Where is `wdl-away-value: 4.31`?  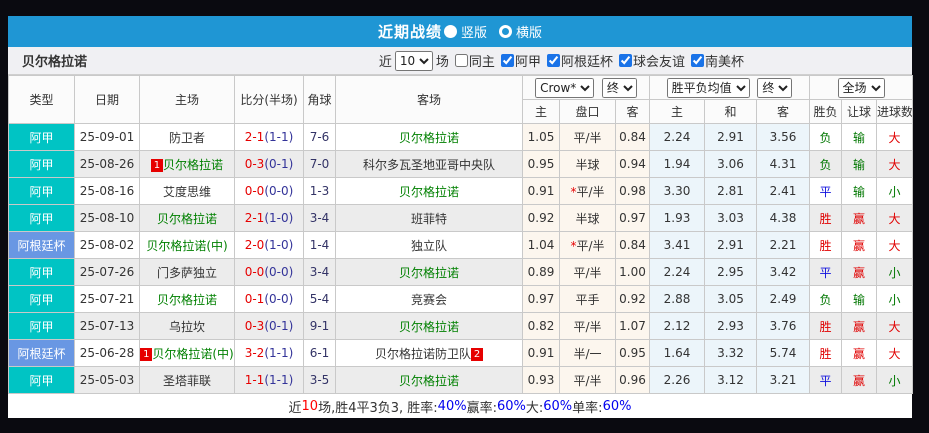
wdl-away-value: 4.31 is located at coordinates (783, 164).